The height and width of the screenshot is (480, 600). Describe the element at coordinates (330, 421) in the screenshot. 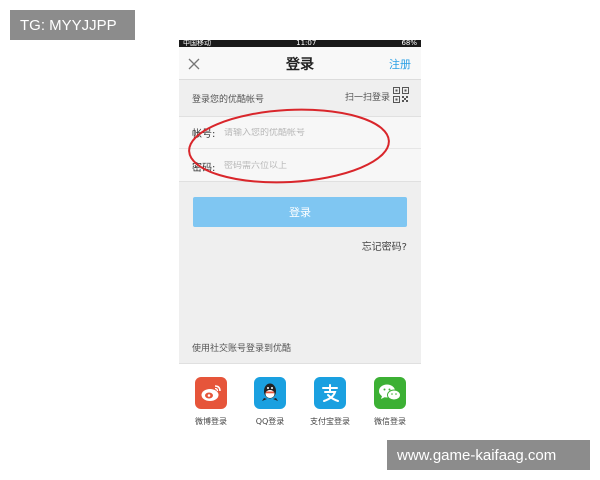

I see `alipay-login-label: 支付宝登录` at that location.